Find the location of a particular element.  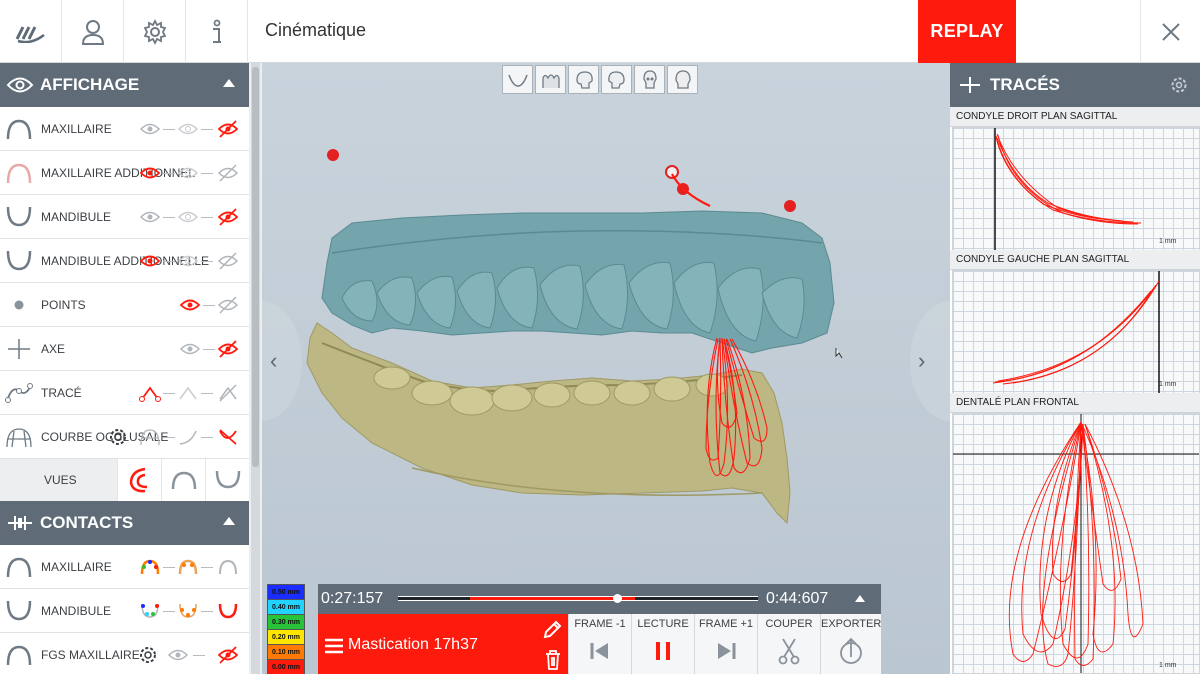

occlusal-visible-icon is located at coordinates (150, 437).